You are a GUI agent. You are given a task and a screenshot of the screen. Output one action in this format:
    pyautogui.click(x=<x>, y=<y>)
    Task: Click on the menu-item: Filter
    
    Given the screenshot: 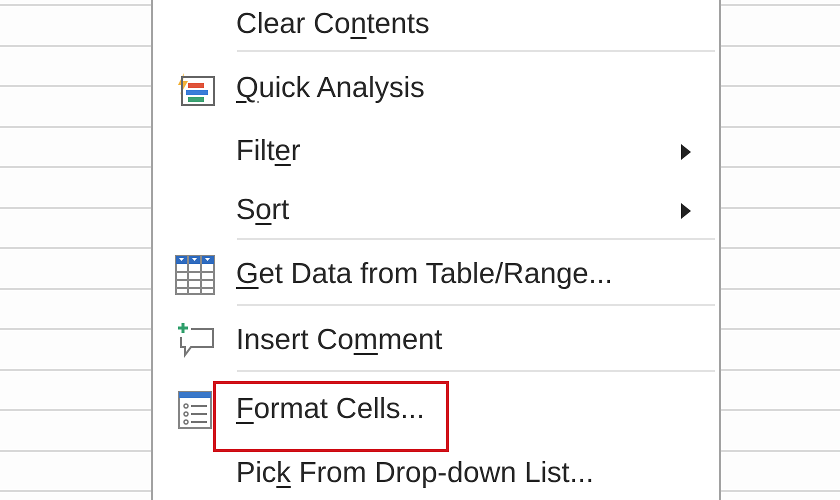 What is the action you would take?
    pyautogui.click(x=436, y=149)
    